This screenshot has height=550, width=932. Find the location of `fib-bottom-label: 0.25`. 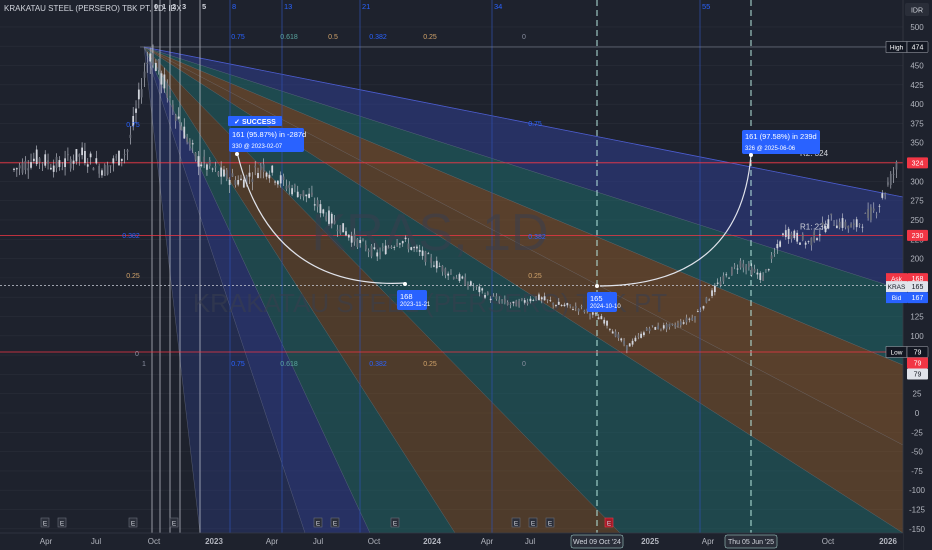

fib-bottom-label: 0.25 is located at coordinates (430, 364).